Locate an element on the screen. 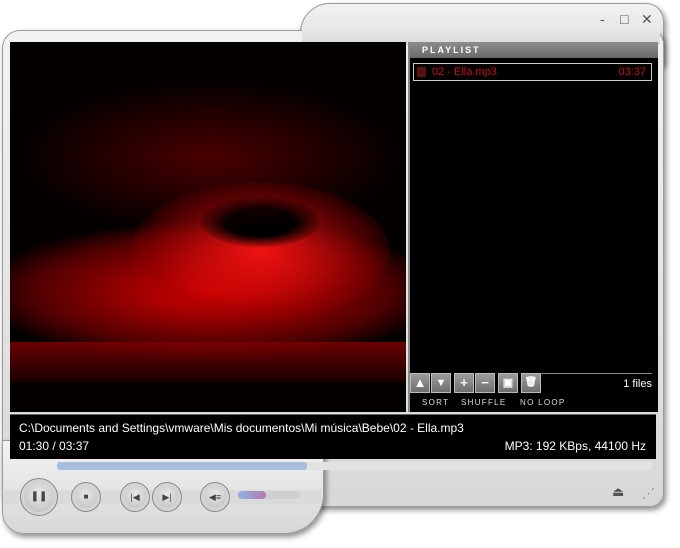 This screenshot has width=680, height=548. volume-slider is located at coordinates (269, 495).